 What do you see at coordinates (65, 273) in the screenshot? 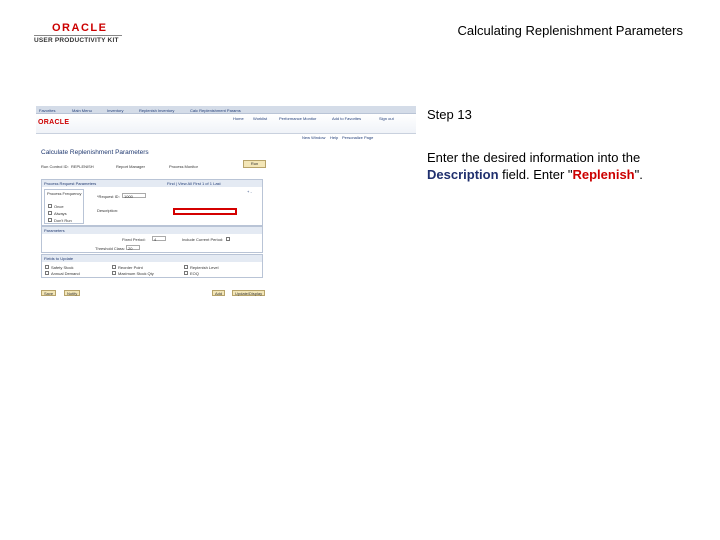
I see `update-item: Annual Demand` at bounding box center [65, 273].